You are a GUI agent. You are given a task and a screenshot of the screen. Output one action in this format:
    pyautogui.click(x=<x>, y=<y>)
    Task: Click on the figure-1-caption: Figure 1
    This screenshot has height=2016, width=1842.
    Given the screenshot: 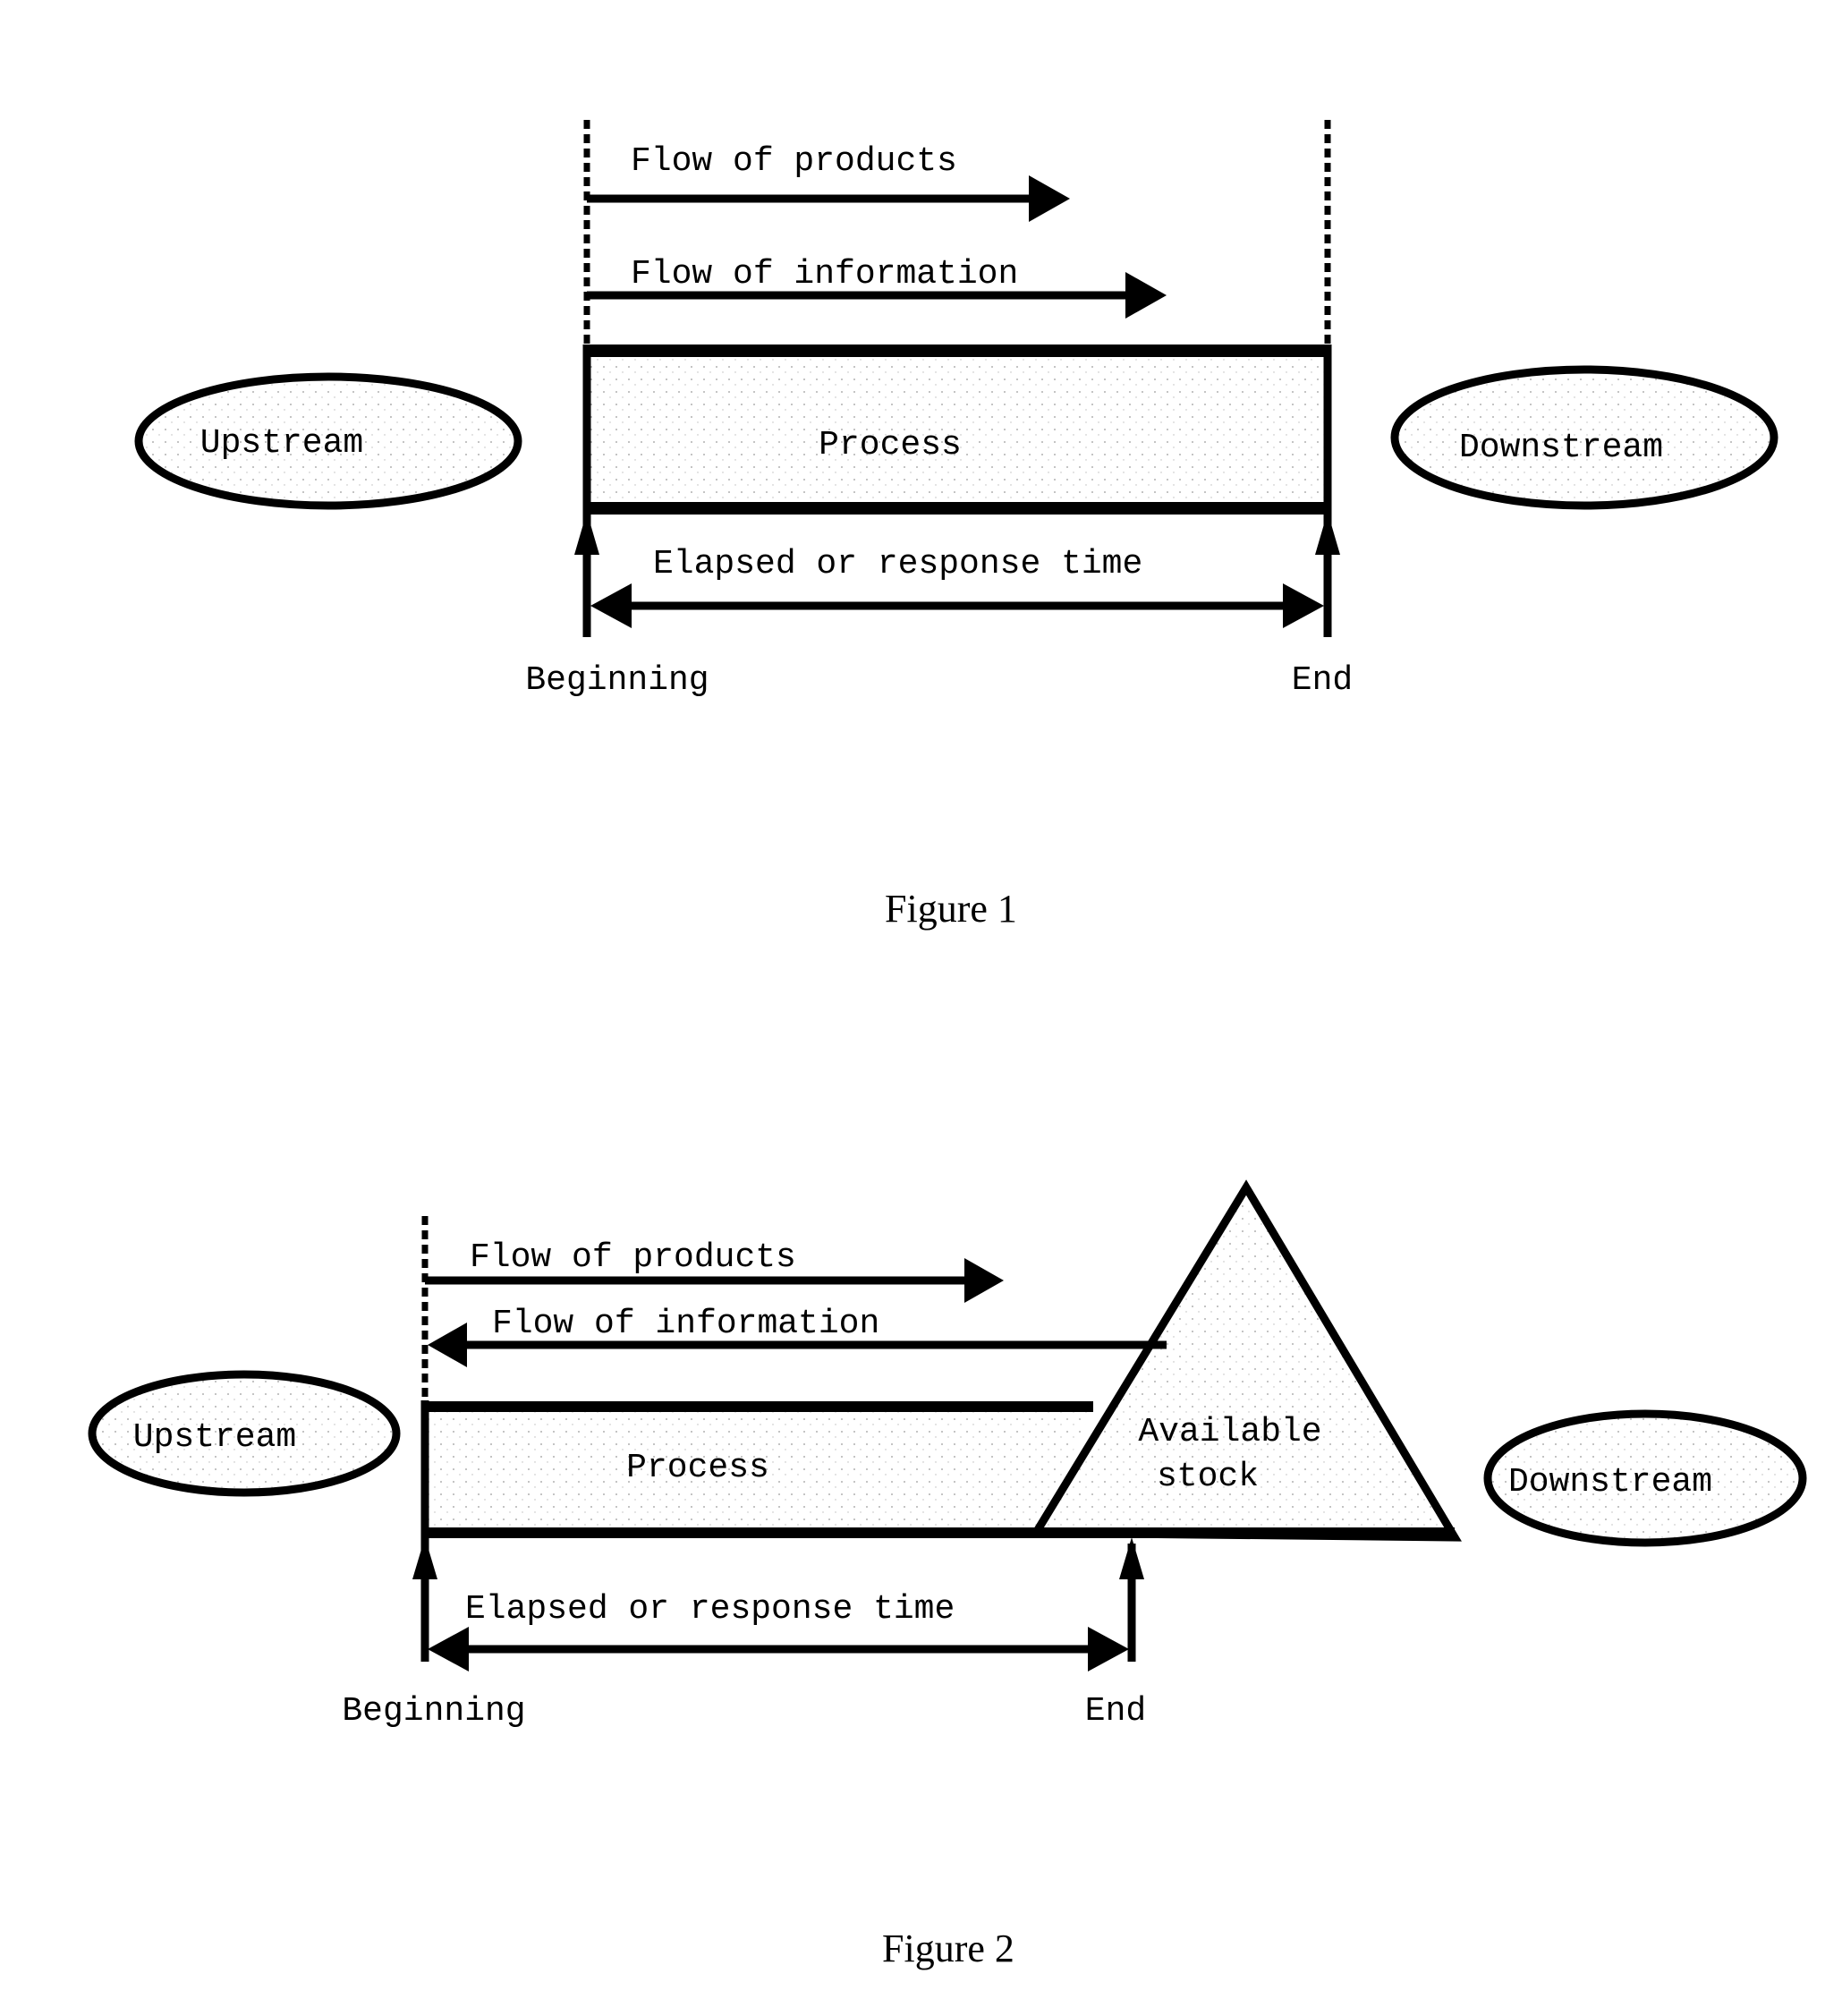 What is the action you would take?
    pyautogui.click(x=951, y=909)
    